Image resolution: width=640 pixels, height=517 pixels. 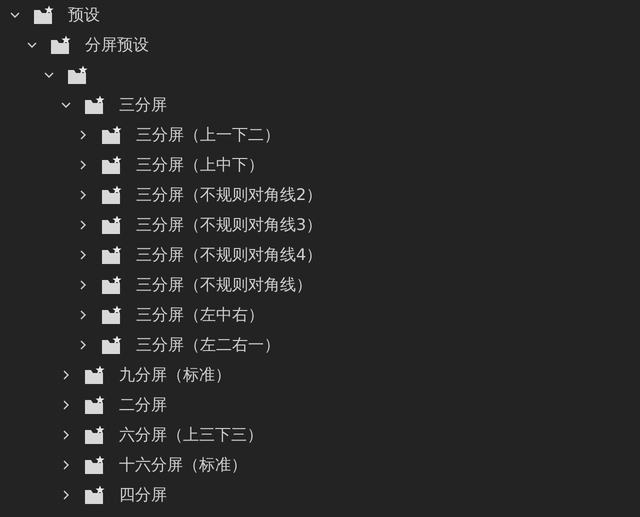 I want to click on tree-item-label: 三分屏（不规则对角线2）, so click(x=229, y=195).